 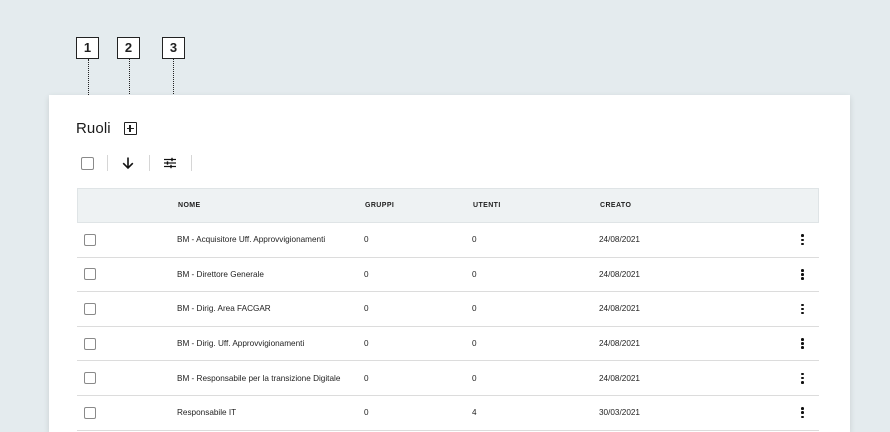 What do you see at coordinates (130, 128) in the screenshot?
I see `plus-square-icon` at bounding box center [130, 128].